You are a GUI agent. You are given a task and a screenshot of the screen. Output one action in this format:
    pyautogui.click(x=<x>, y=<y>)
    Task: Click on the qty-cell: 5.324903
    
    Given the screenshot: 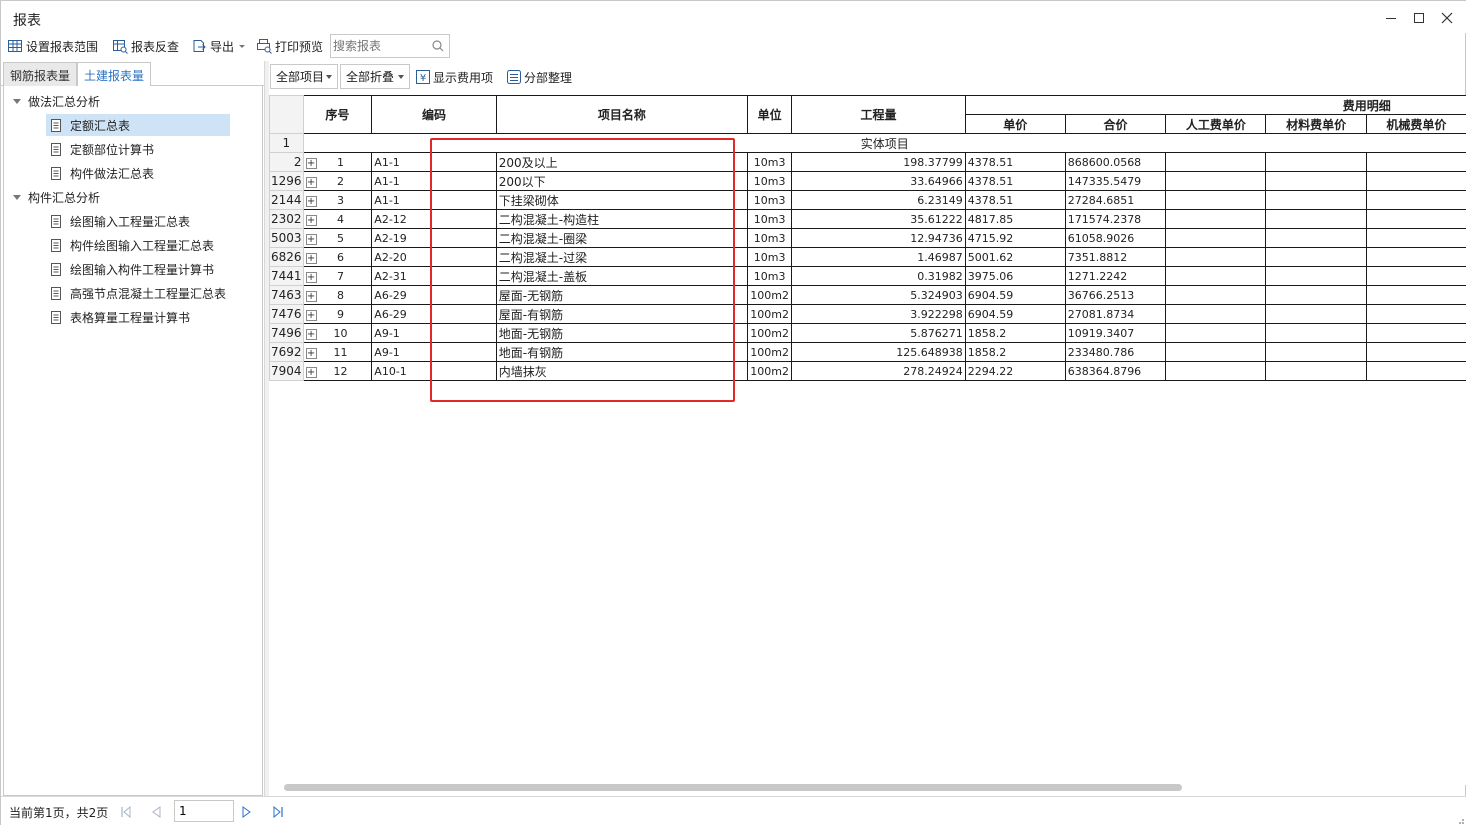 What is the action you would take?
    pyautogui.click(x=879, y=295)
    